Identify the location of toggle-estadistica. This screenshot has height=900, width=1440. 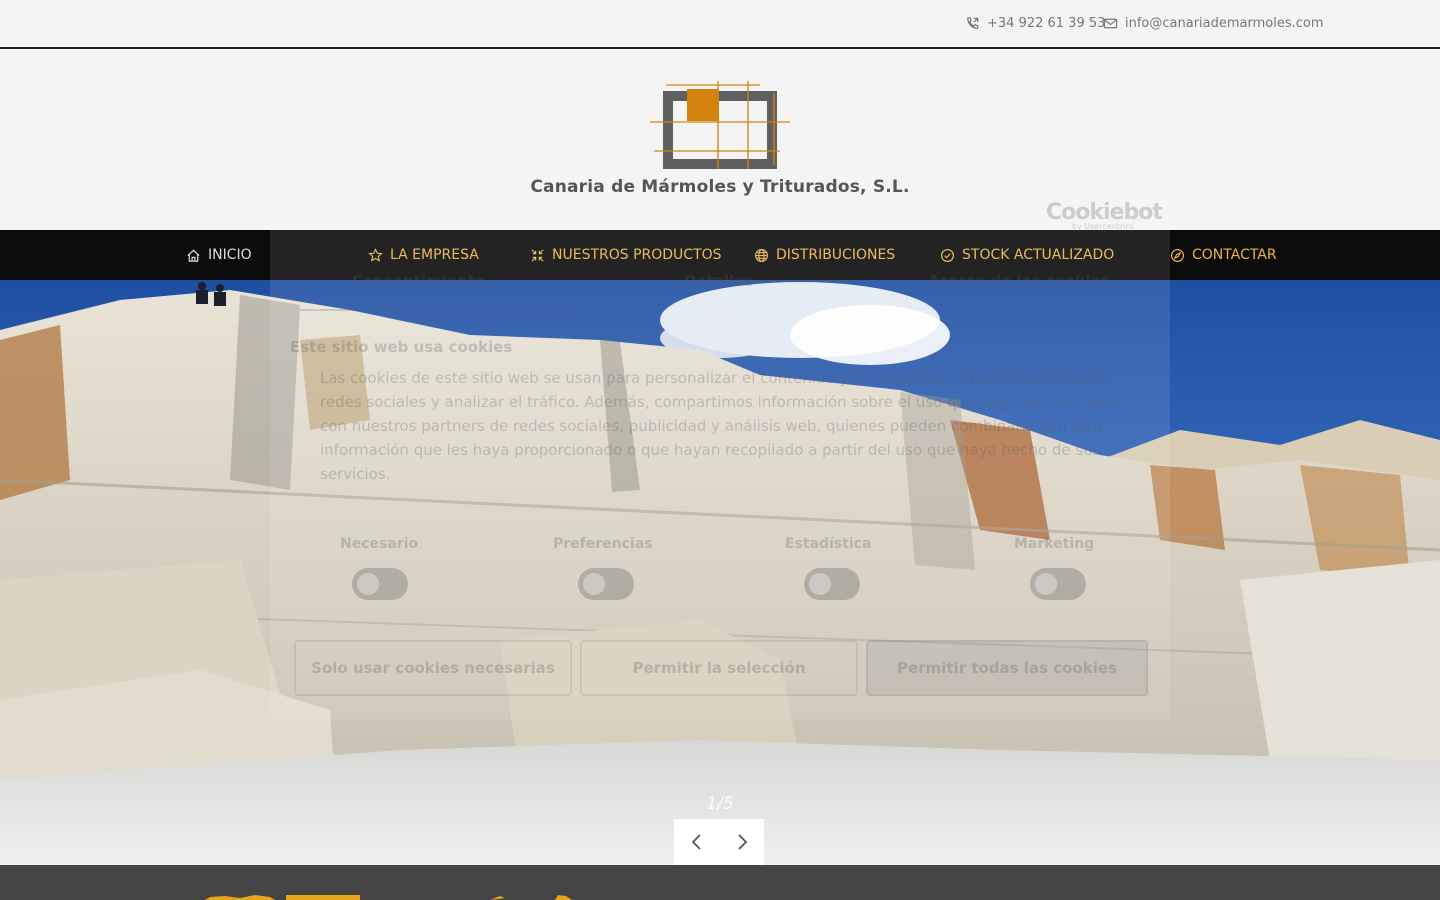
(832, 584).